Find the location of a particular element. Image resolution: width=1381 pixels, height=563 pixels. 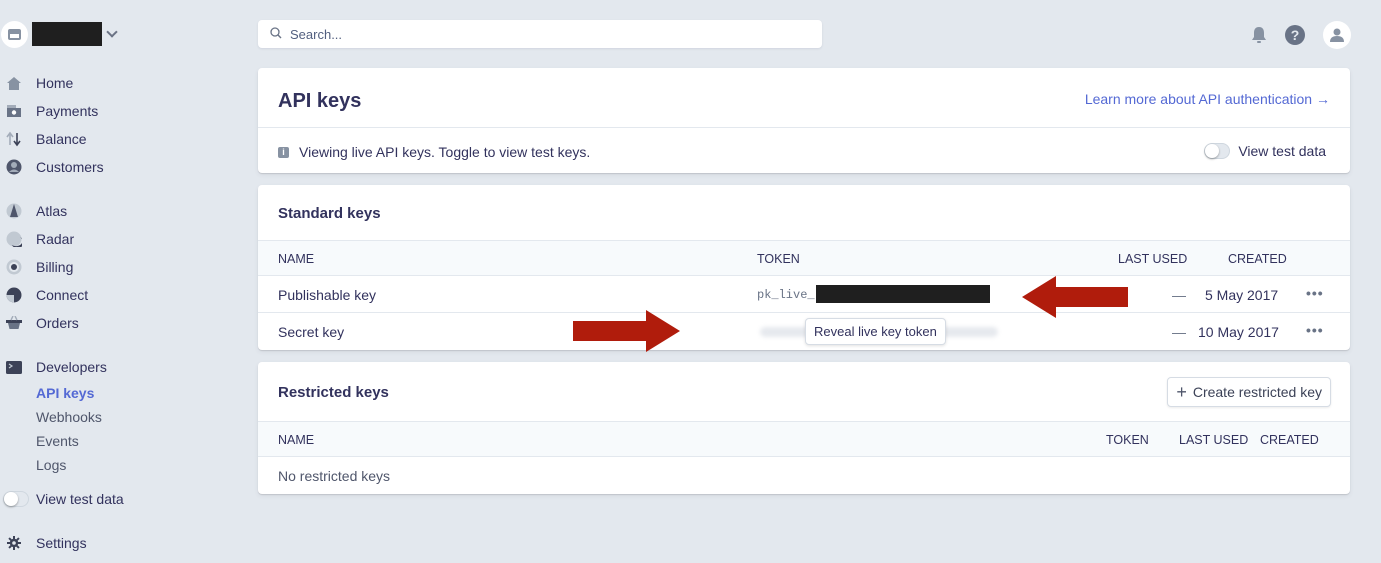

search-input is located at coordinates (540, 34).